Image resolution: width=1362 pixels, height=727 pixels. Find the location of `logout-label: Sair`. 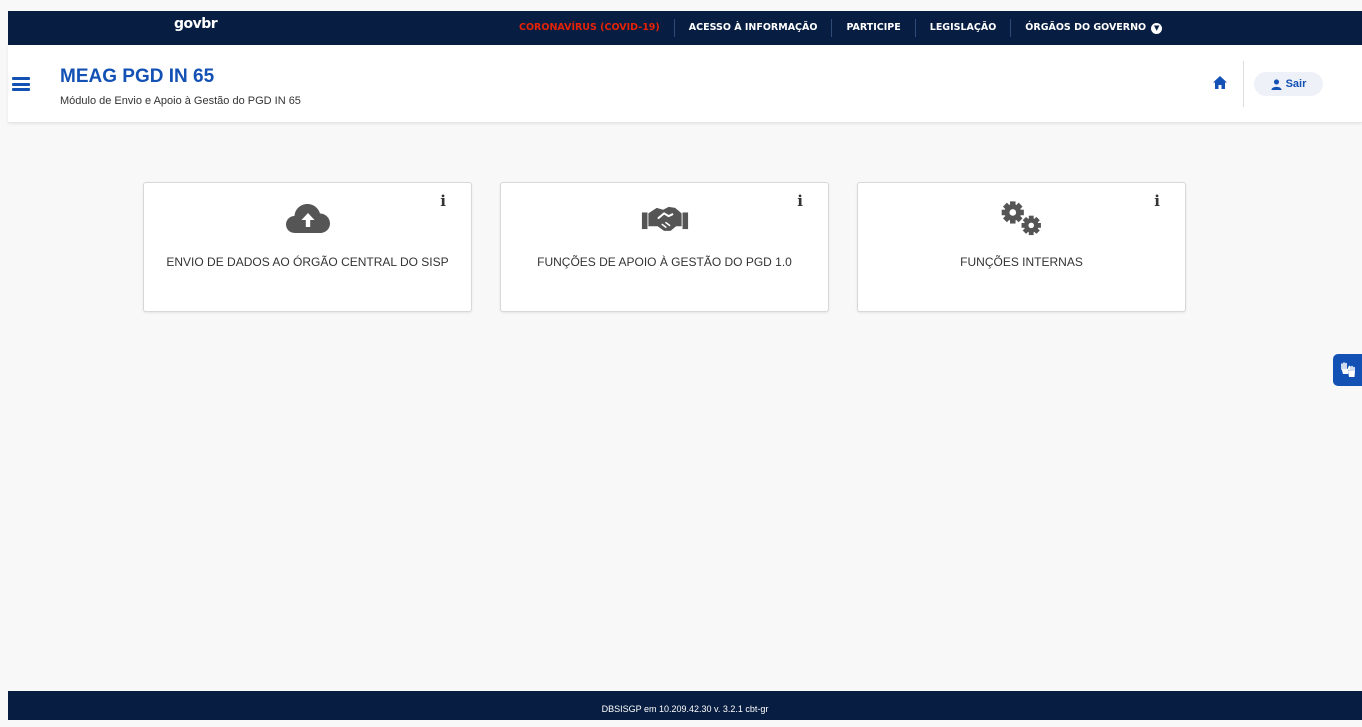

logout-label: Sair is located at coordinates (1296, 84).